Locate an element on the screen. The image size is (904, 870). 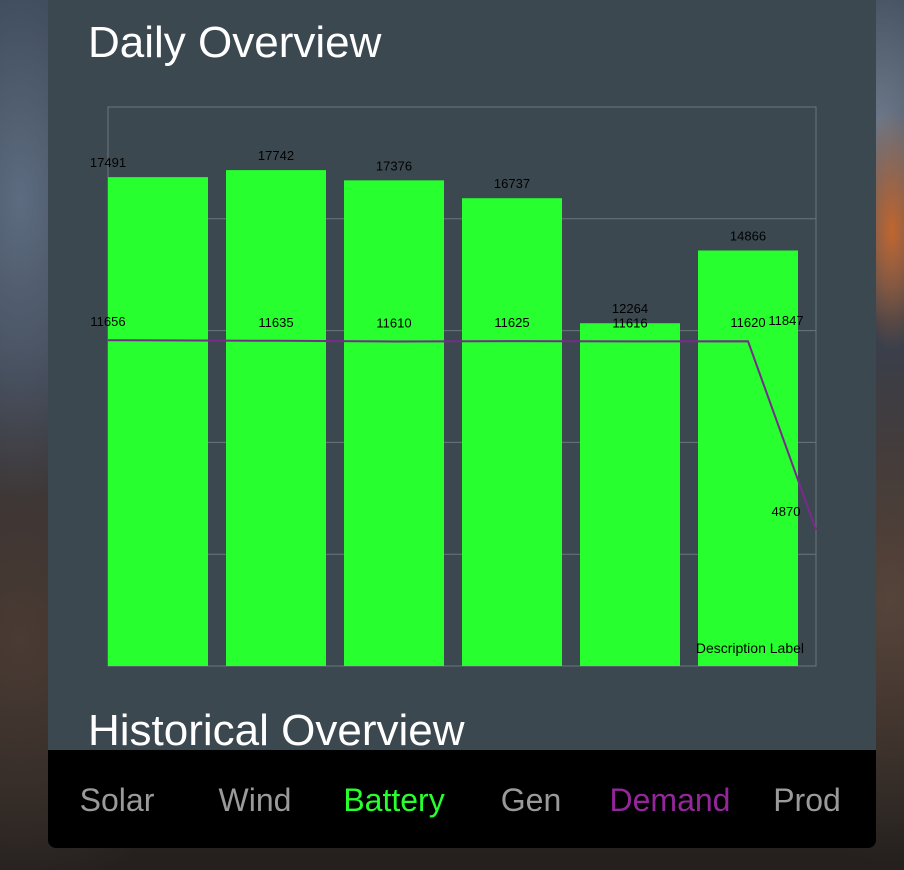
historical-overview-title: Historical Overview is located at coordinates (276, 728).